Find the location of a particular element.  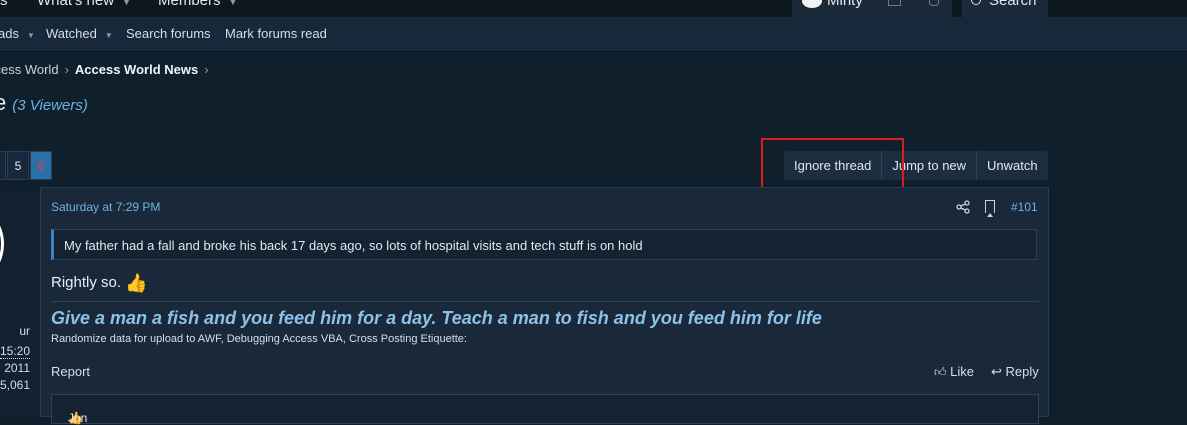

reply-button: ↩ Reply is located at coordinates (1015, 372).